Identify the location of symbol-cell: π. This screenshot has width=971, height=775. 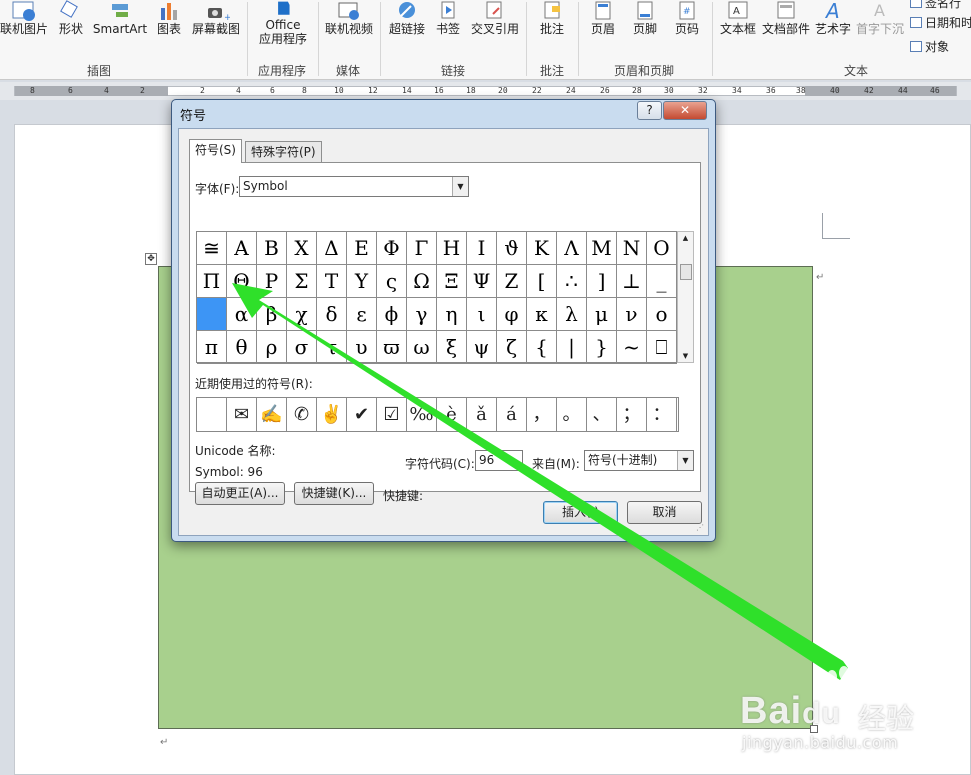
(212, 347).